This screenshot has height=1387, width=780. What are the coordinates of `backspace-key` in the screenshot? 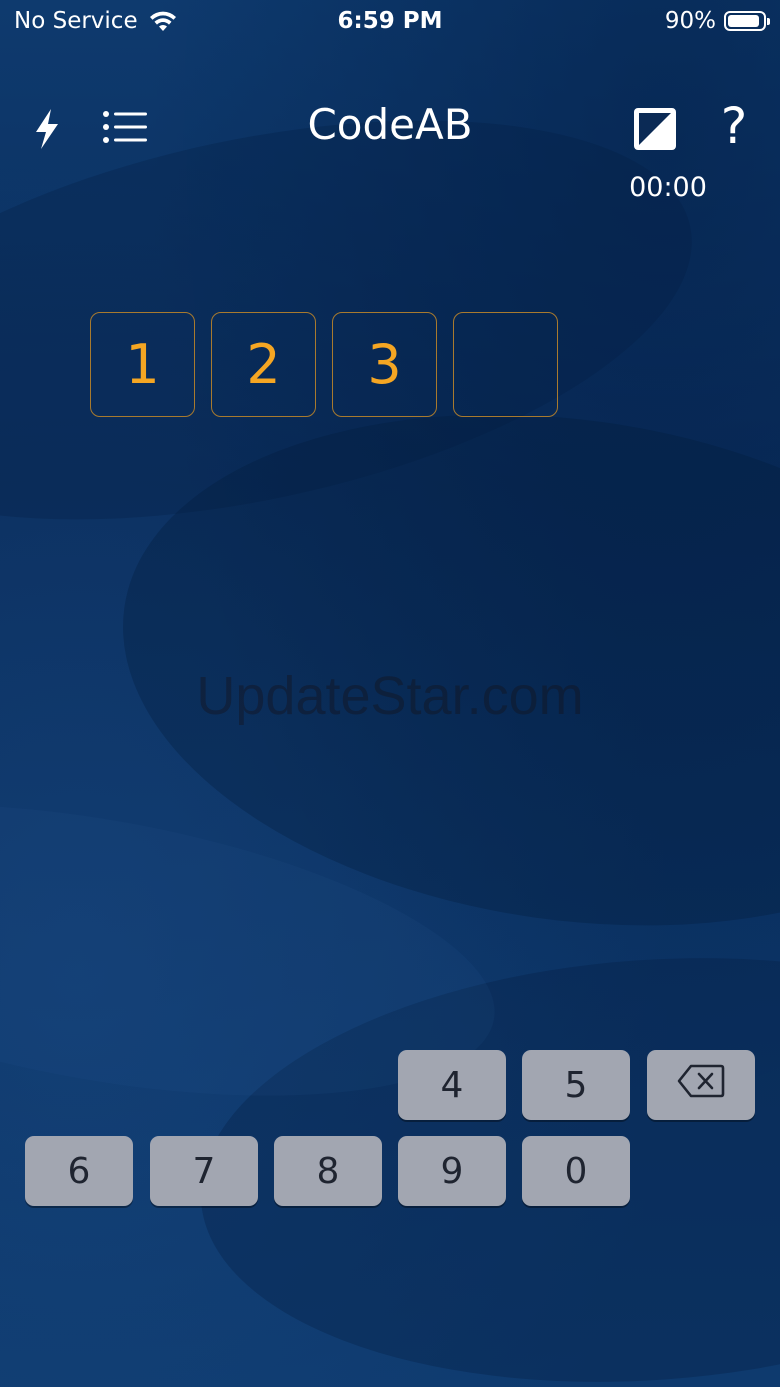 It's located at (701, 1085).